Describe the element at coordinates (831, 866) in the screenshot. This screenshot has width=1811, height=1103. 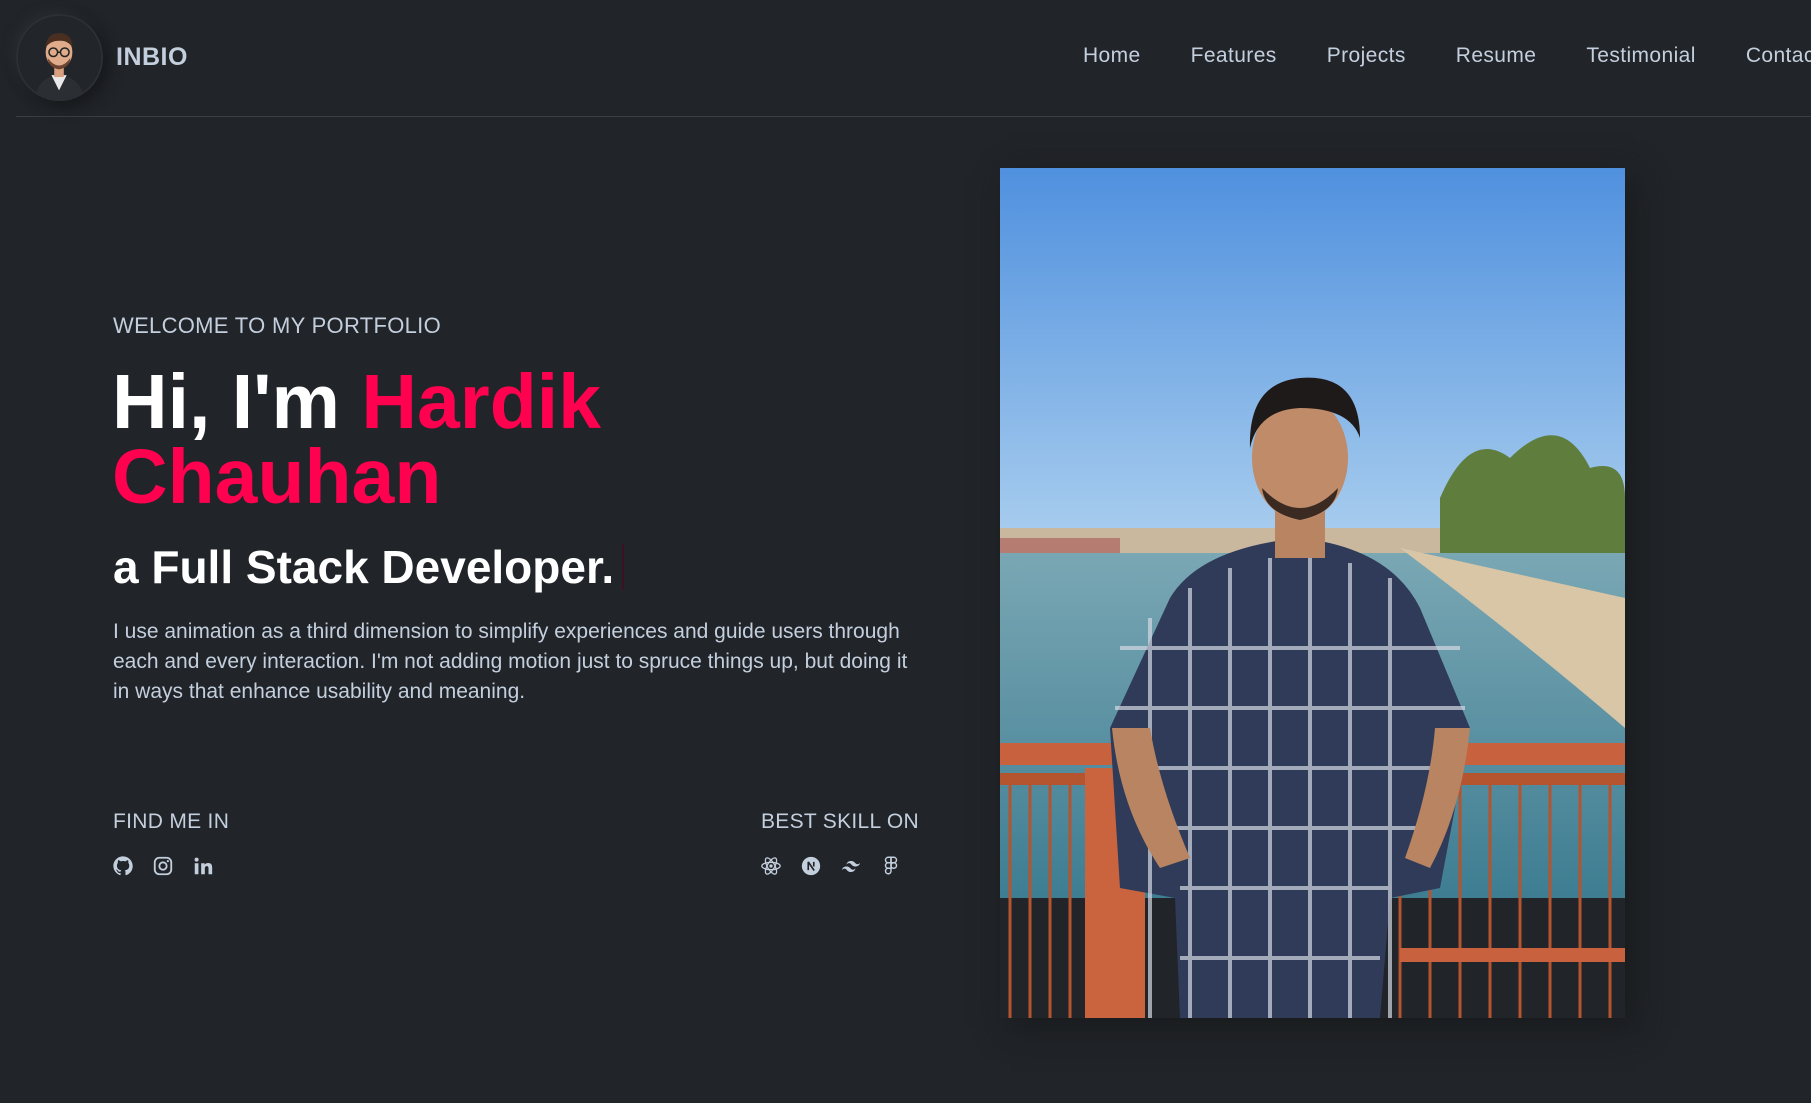
I see `skills-icons` at that location.